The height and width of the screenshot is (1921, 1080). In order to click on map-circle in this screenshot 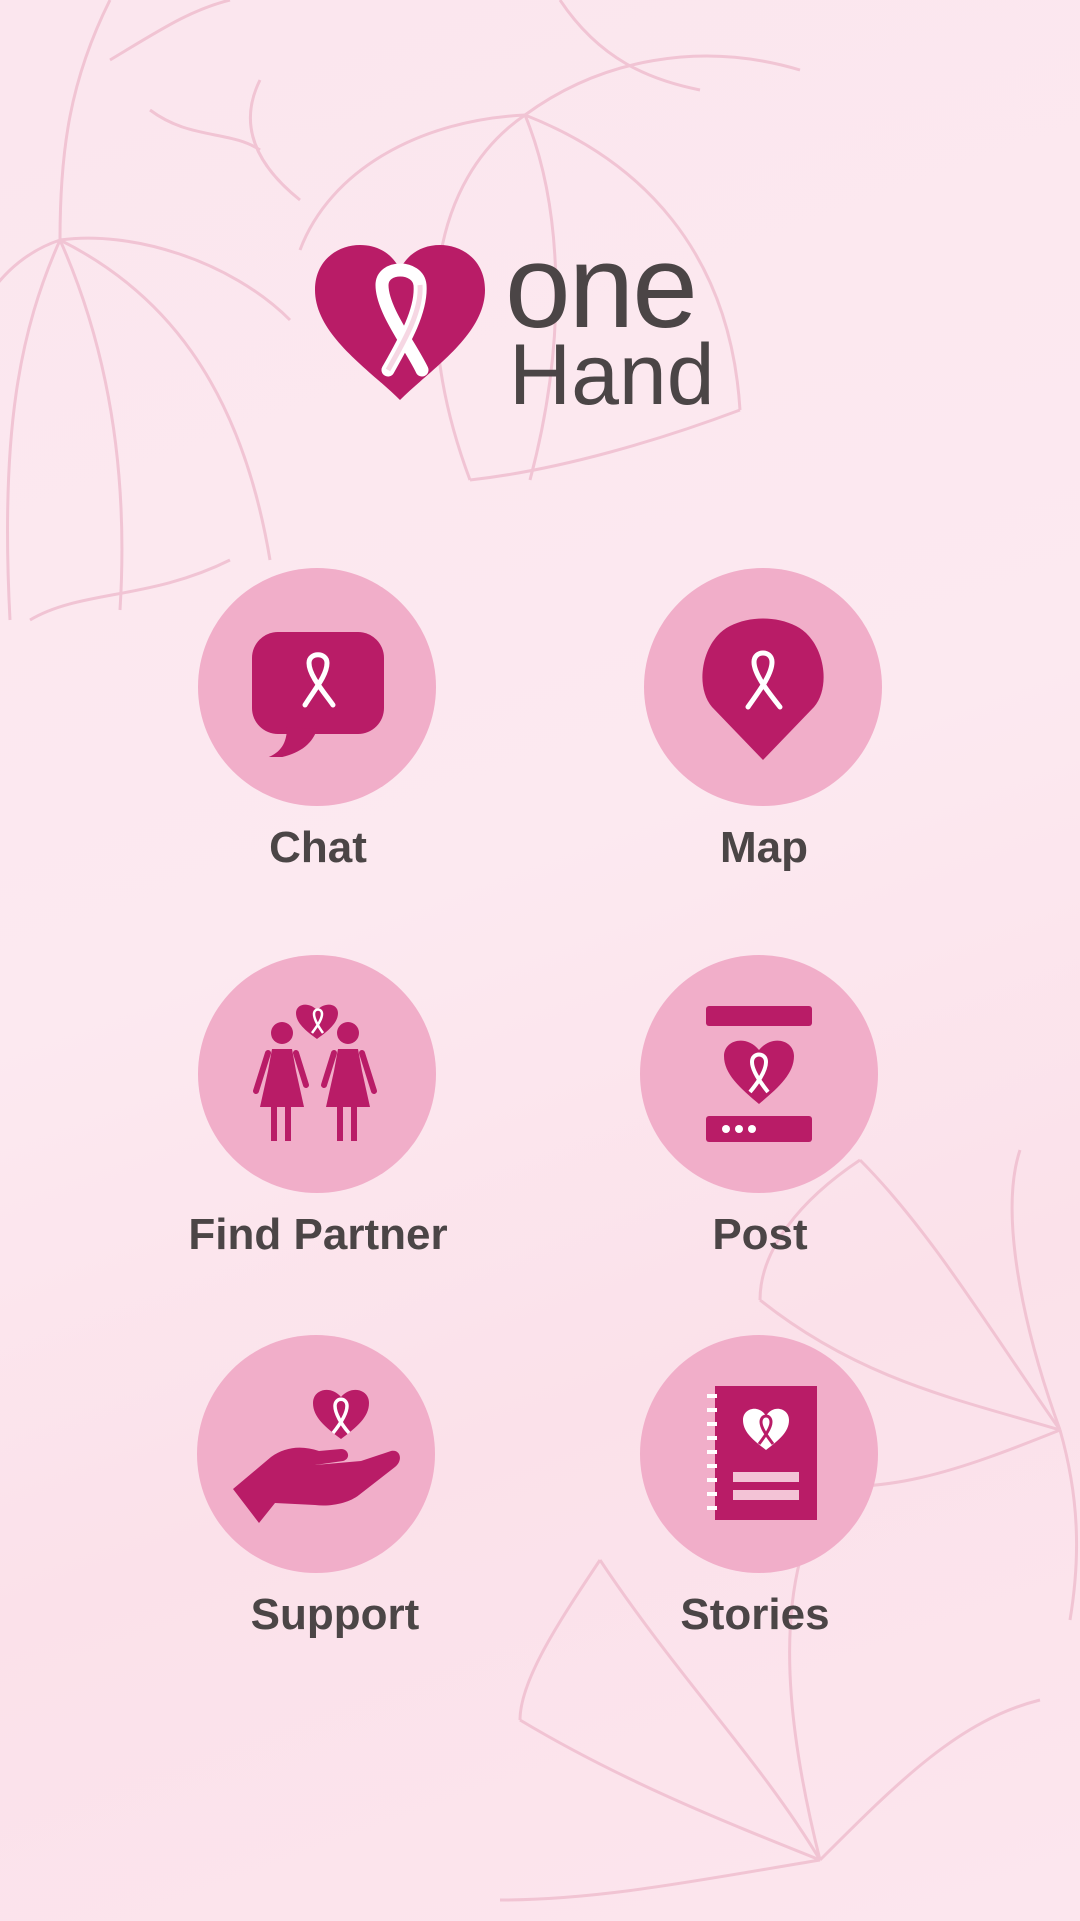, I will do `click(763, 687)`.